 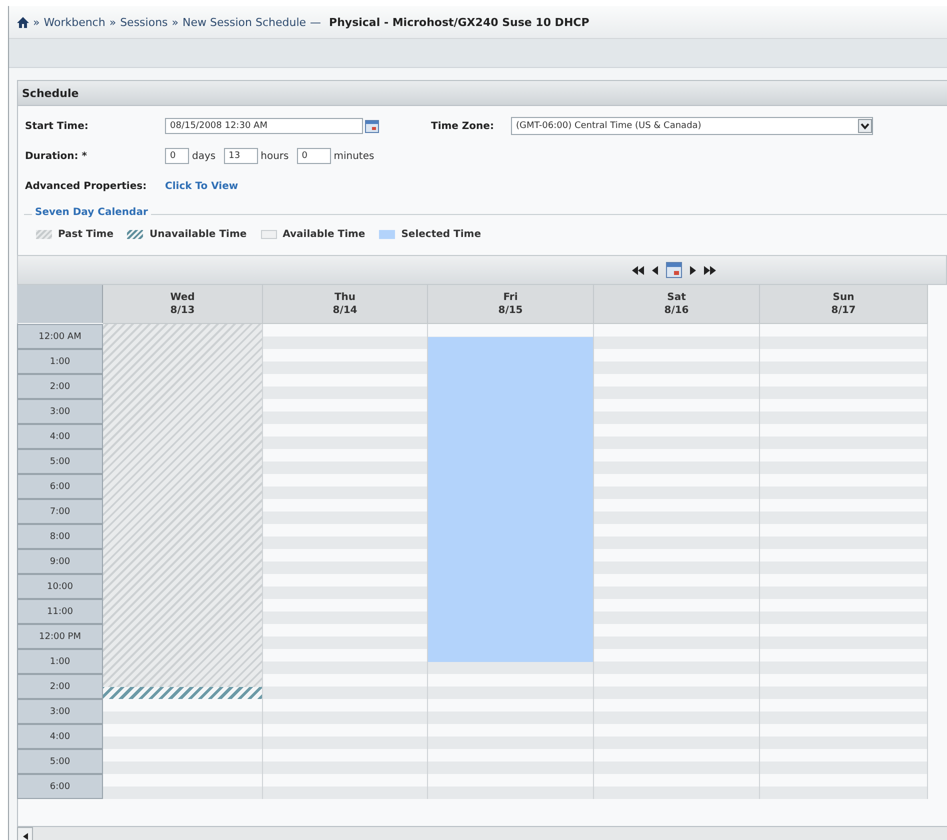 What do you see at coordinates (710, 270) in the screenshot?
I see `last-page-icon` at bounding box center [710, 270].